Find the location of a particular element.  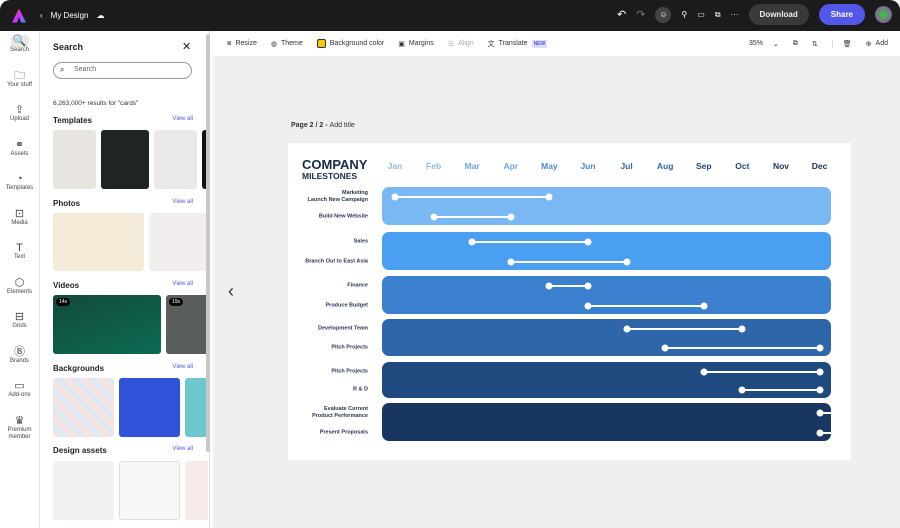

rail-item-elements: ⬡ Elements is located at coordinates (19, 290).